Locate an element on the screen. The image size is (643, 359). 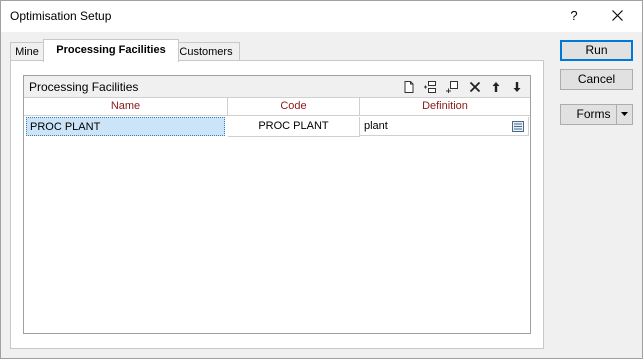
cancel-button: Cancel is located at coordinates (596, 79).